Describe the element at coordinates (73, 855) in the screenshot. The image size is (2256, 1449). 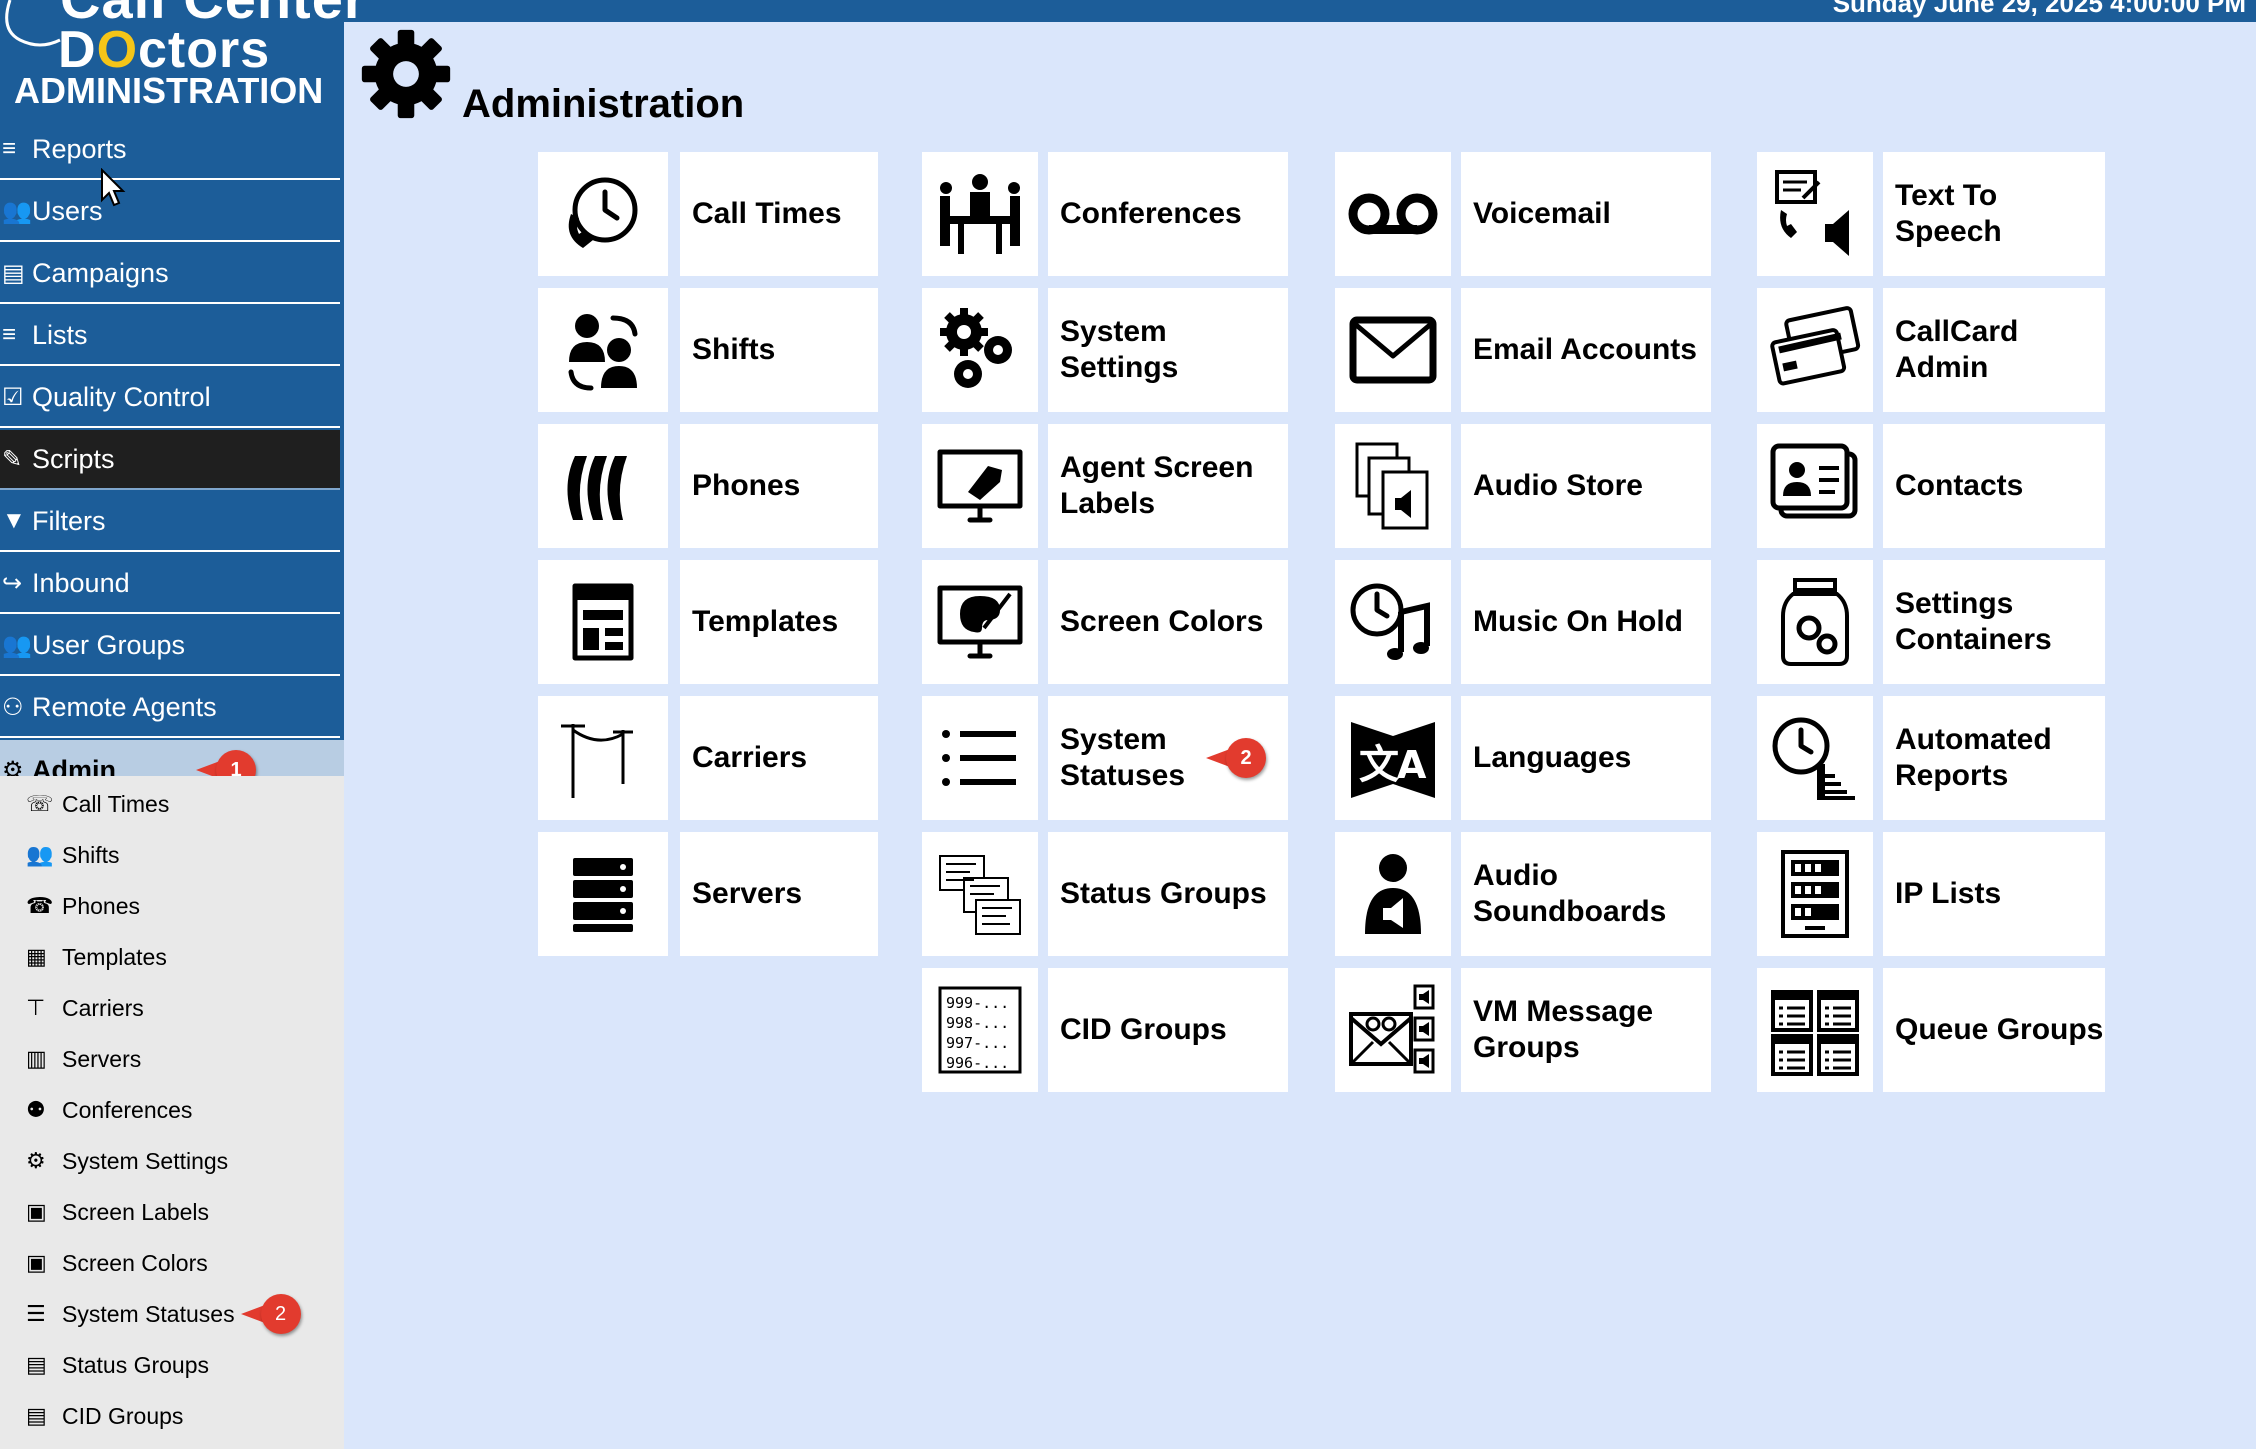
I see `submenu-item-shifts: 👥 Shifts` at that location.